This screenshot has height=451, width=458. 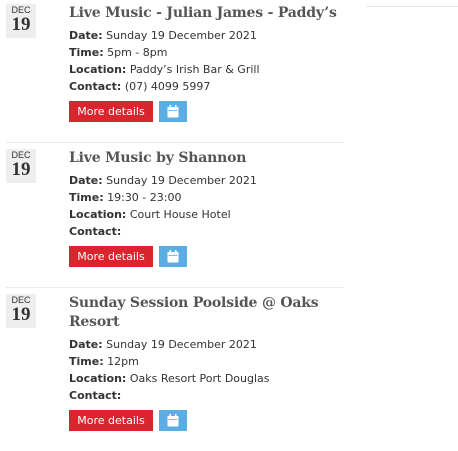 I want to click on location-value: Court House Hotel, so click(x=180, y=214).